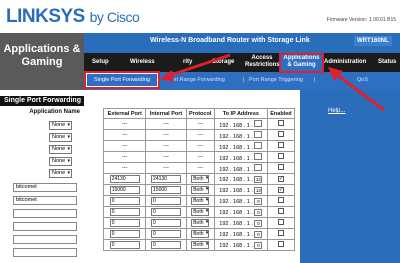 The width and height of the screenshot is (400, 263). What do you see at coordinates (195, 67) in the screenshot?
I see `arrow-to-subtab` at bounding box center [195, 67].